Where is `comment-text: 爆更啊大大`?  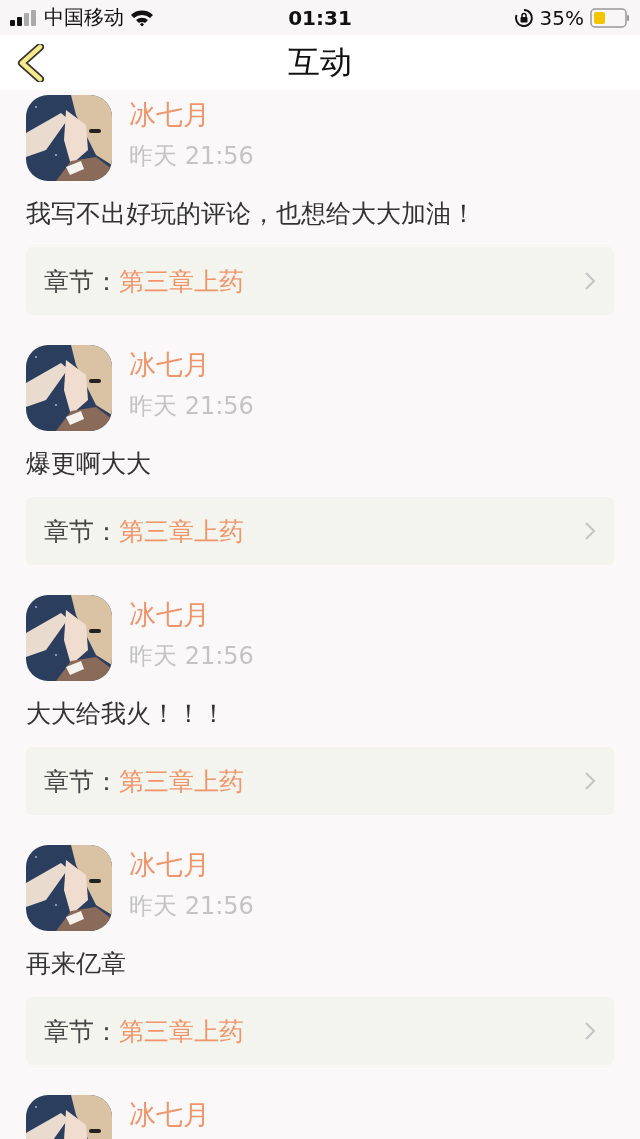
comment-text: 爆更啊大大 is located at coordinates (89, 464).